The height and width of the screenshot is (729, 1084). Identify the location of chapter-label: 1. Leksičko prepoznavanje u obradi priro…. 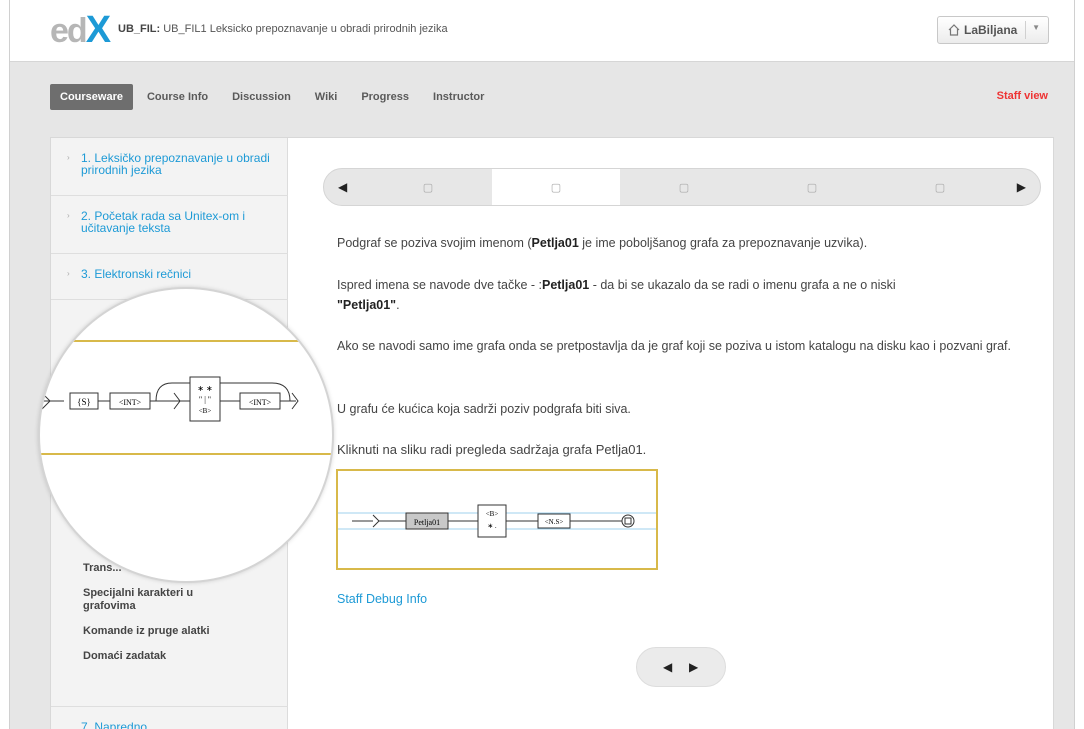
(175, 164).